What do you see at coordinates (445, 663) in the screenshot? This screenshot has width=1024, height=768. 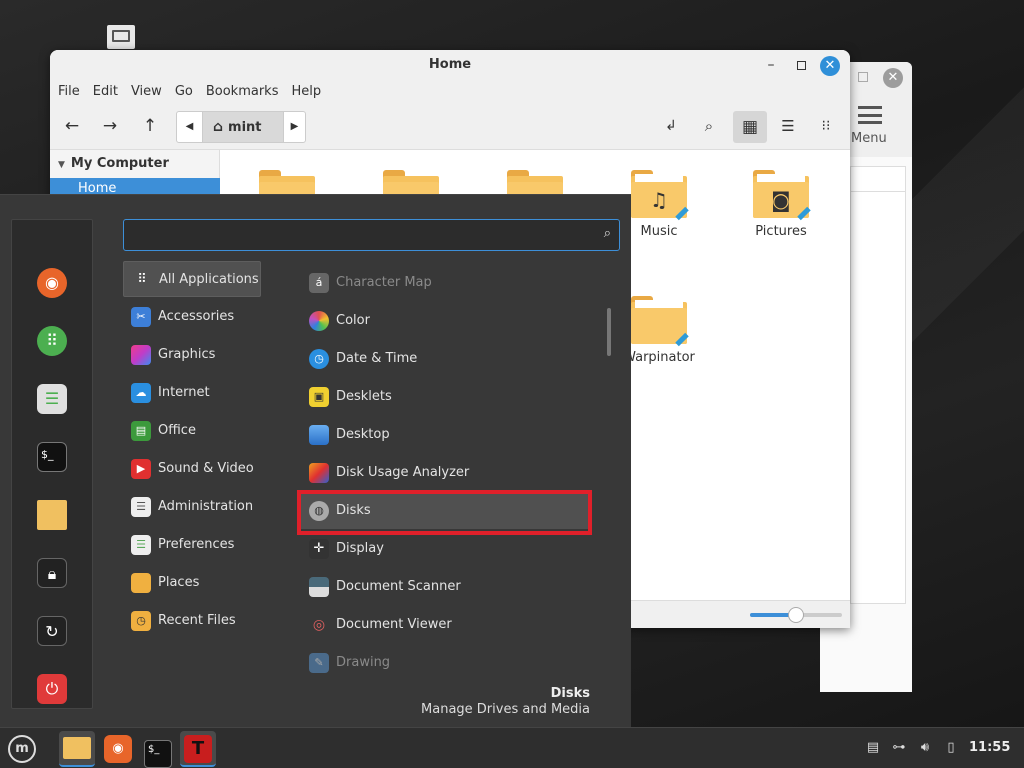 I see `app-drawing: ✎ Drawing` at bounding box center [445, 663].